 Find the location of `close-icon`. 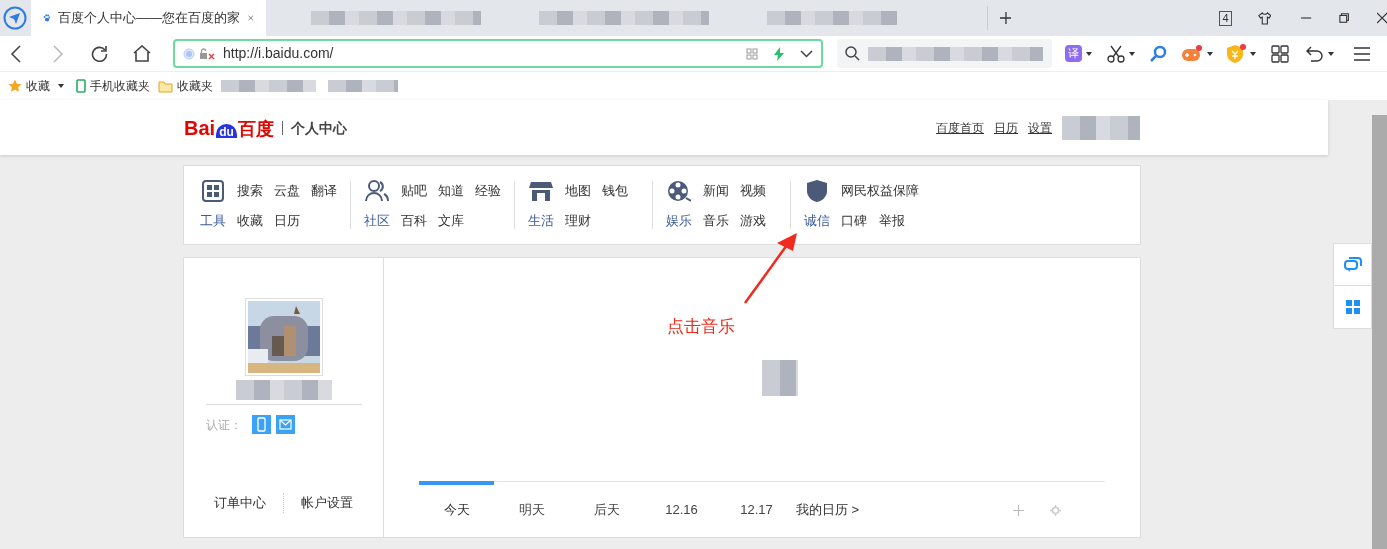

close-icon is located at coordinates (251, 18).